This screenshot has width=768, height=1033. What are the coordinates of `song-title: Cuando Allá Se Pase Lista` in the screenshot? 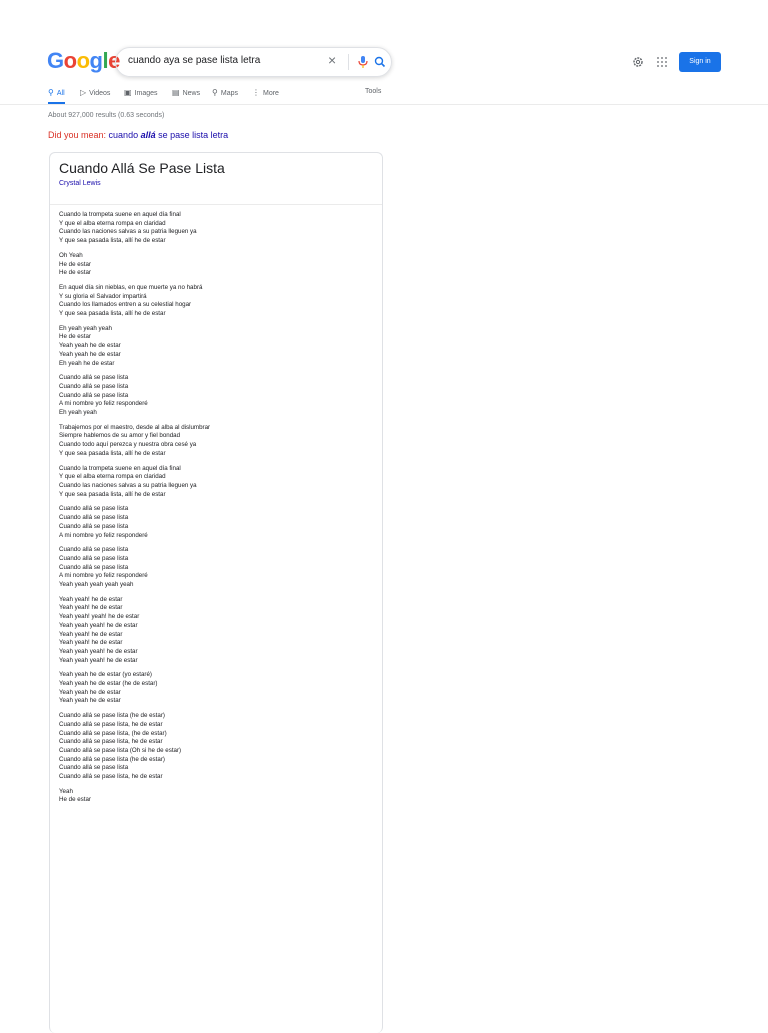 It's located at (142, 168).